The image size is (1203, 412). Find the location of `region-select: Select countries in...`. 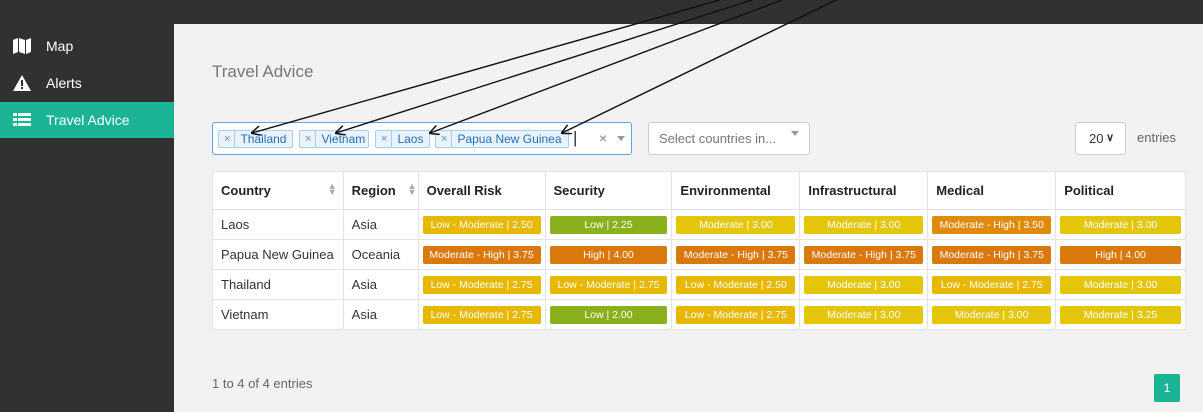

region-select: Select countries in... is located at coordinates (729, 138).